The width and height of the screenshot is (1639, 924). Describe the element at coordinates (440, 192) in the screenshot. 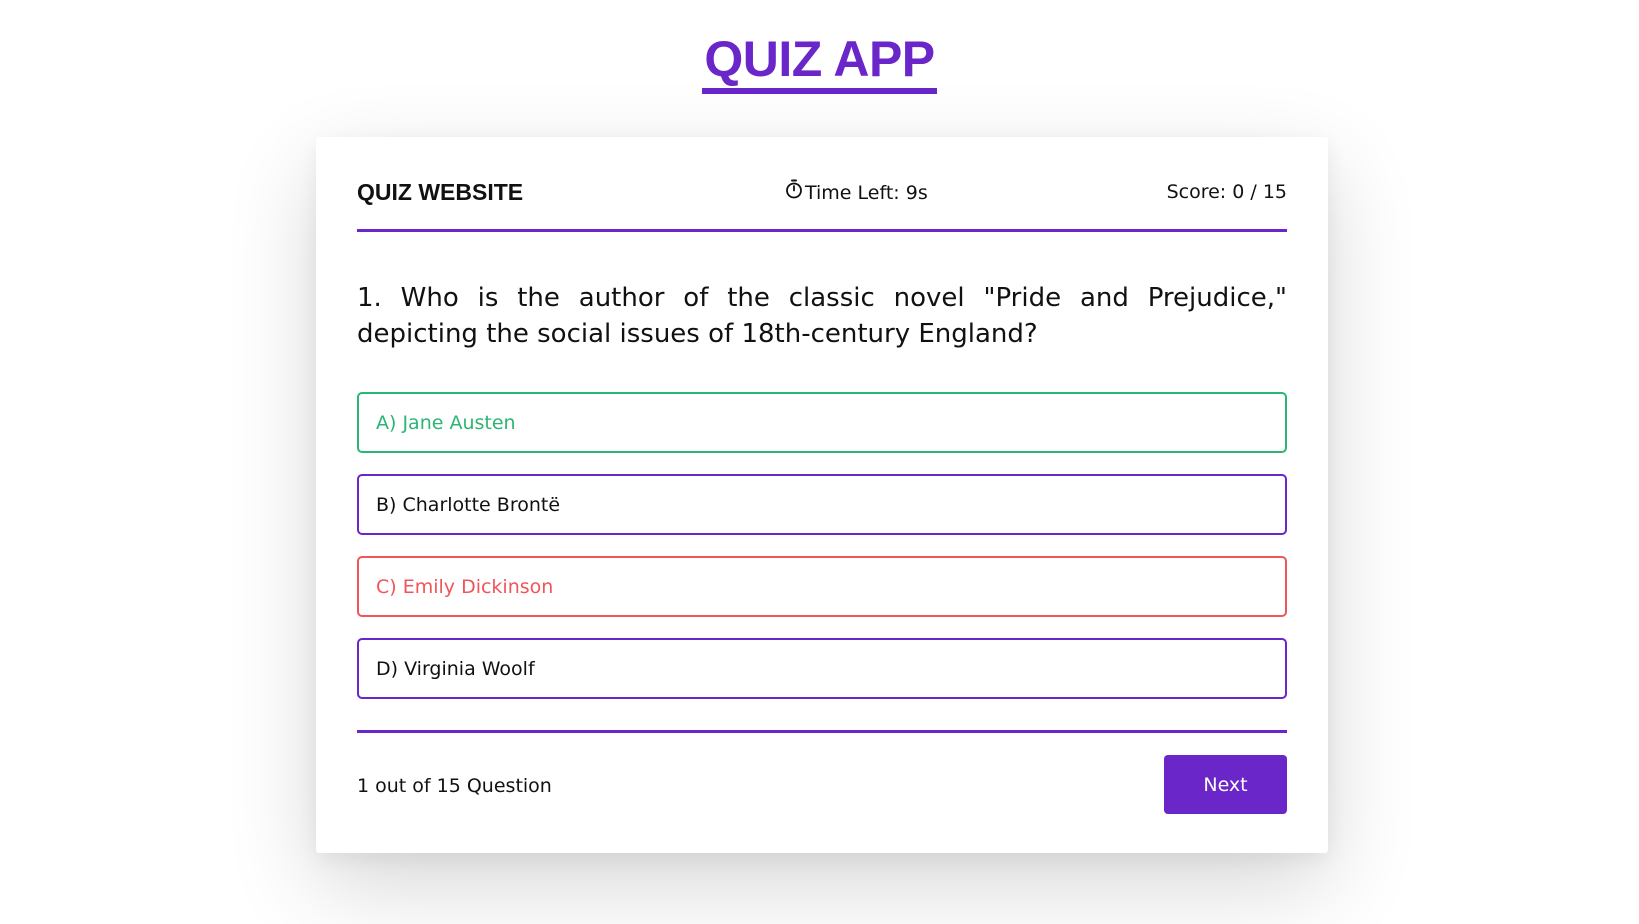

I see `quiz-brand: QUIZ WEBSITE` at that location.